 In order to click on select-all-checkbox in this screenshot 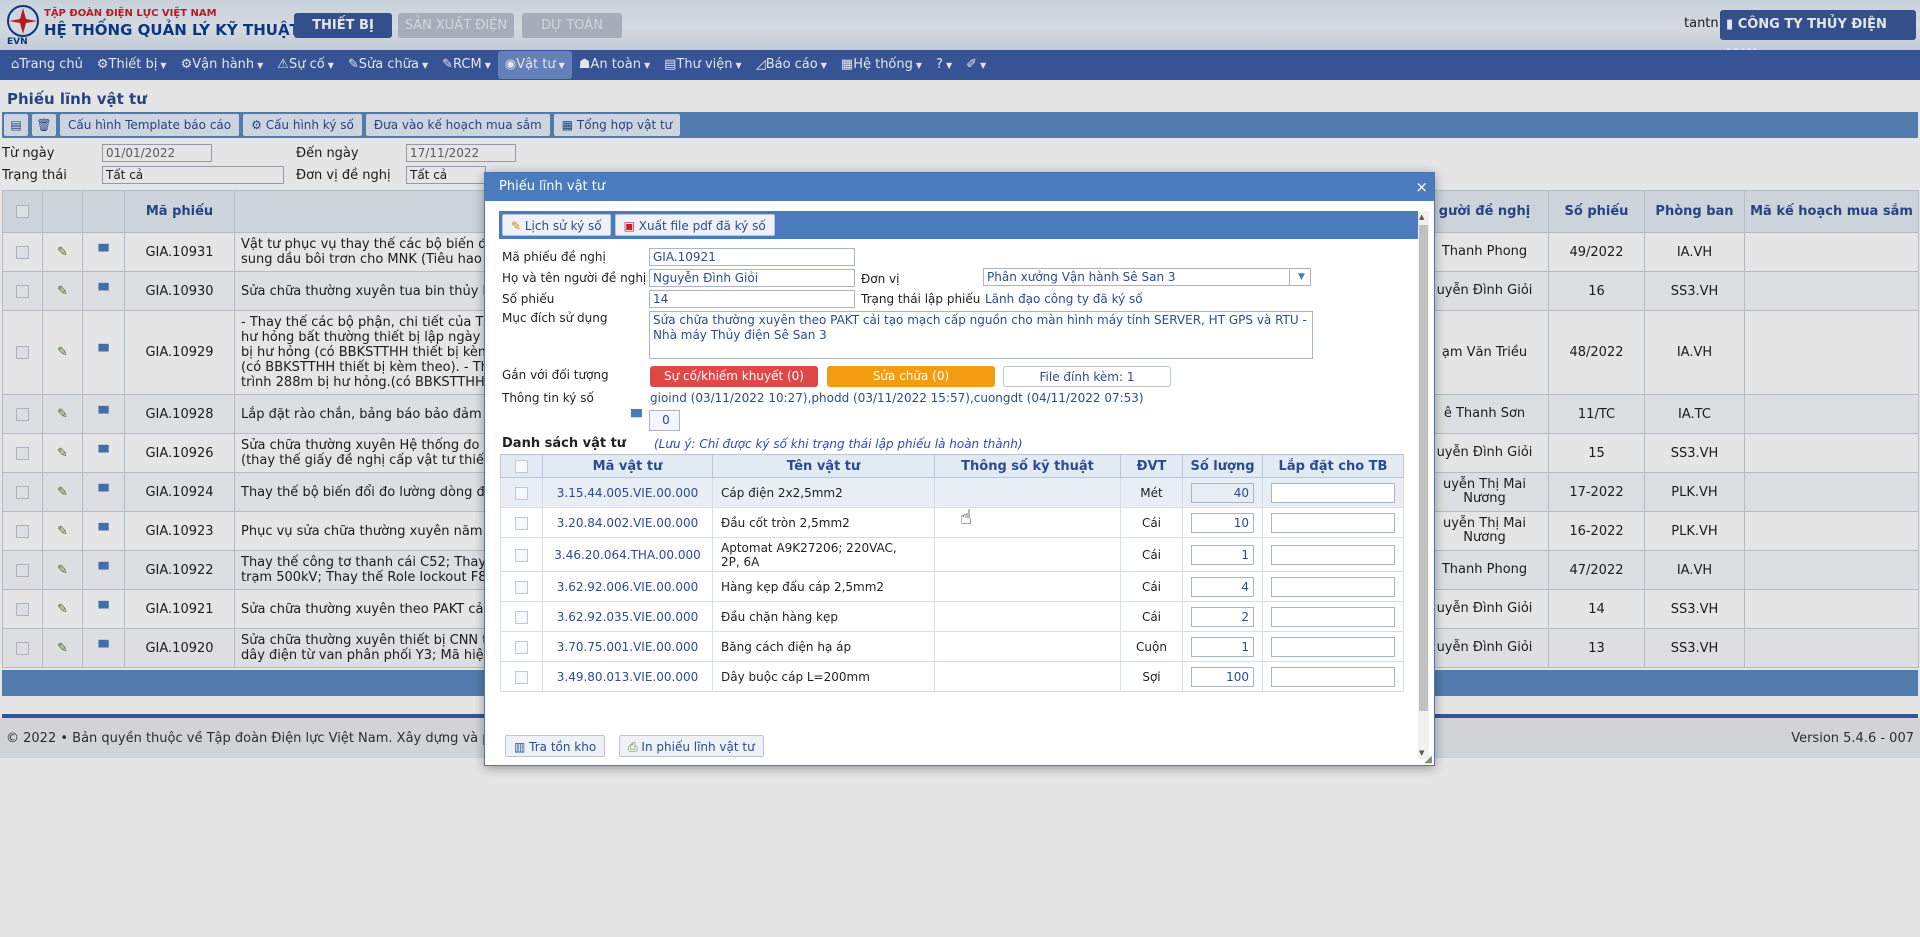, I will do `click(521, 466)`.